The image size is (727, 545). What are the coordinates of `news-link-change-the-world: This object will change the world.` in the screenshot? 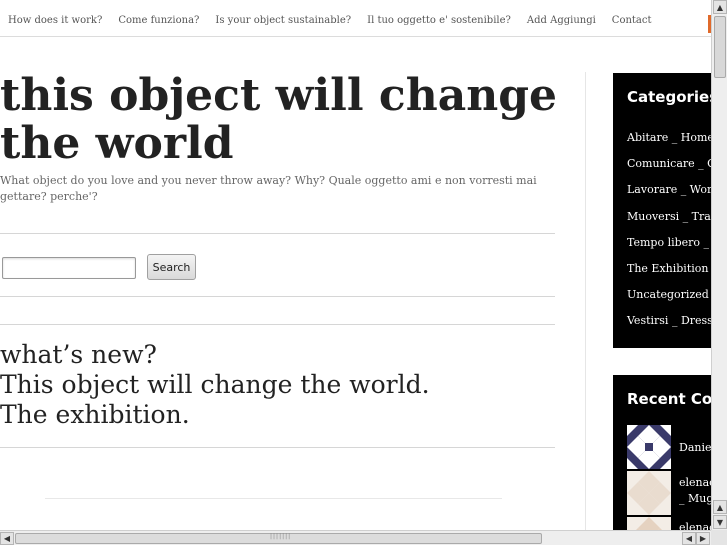 It's located at (215, 385).